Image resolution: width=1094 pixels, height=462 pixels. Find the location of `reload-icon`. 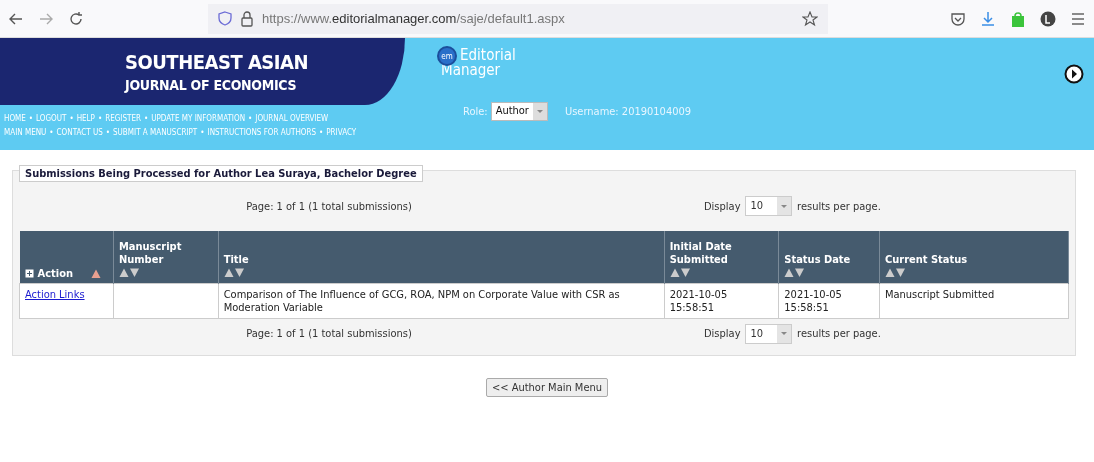

reload-icon is located at coordinates (76, 18).